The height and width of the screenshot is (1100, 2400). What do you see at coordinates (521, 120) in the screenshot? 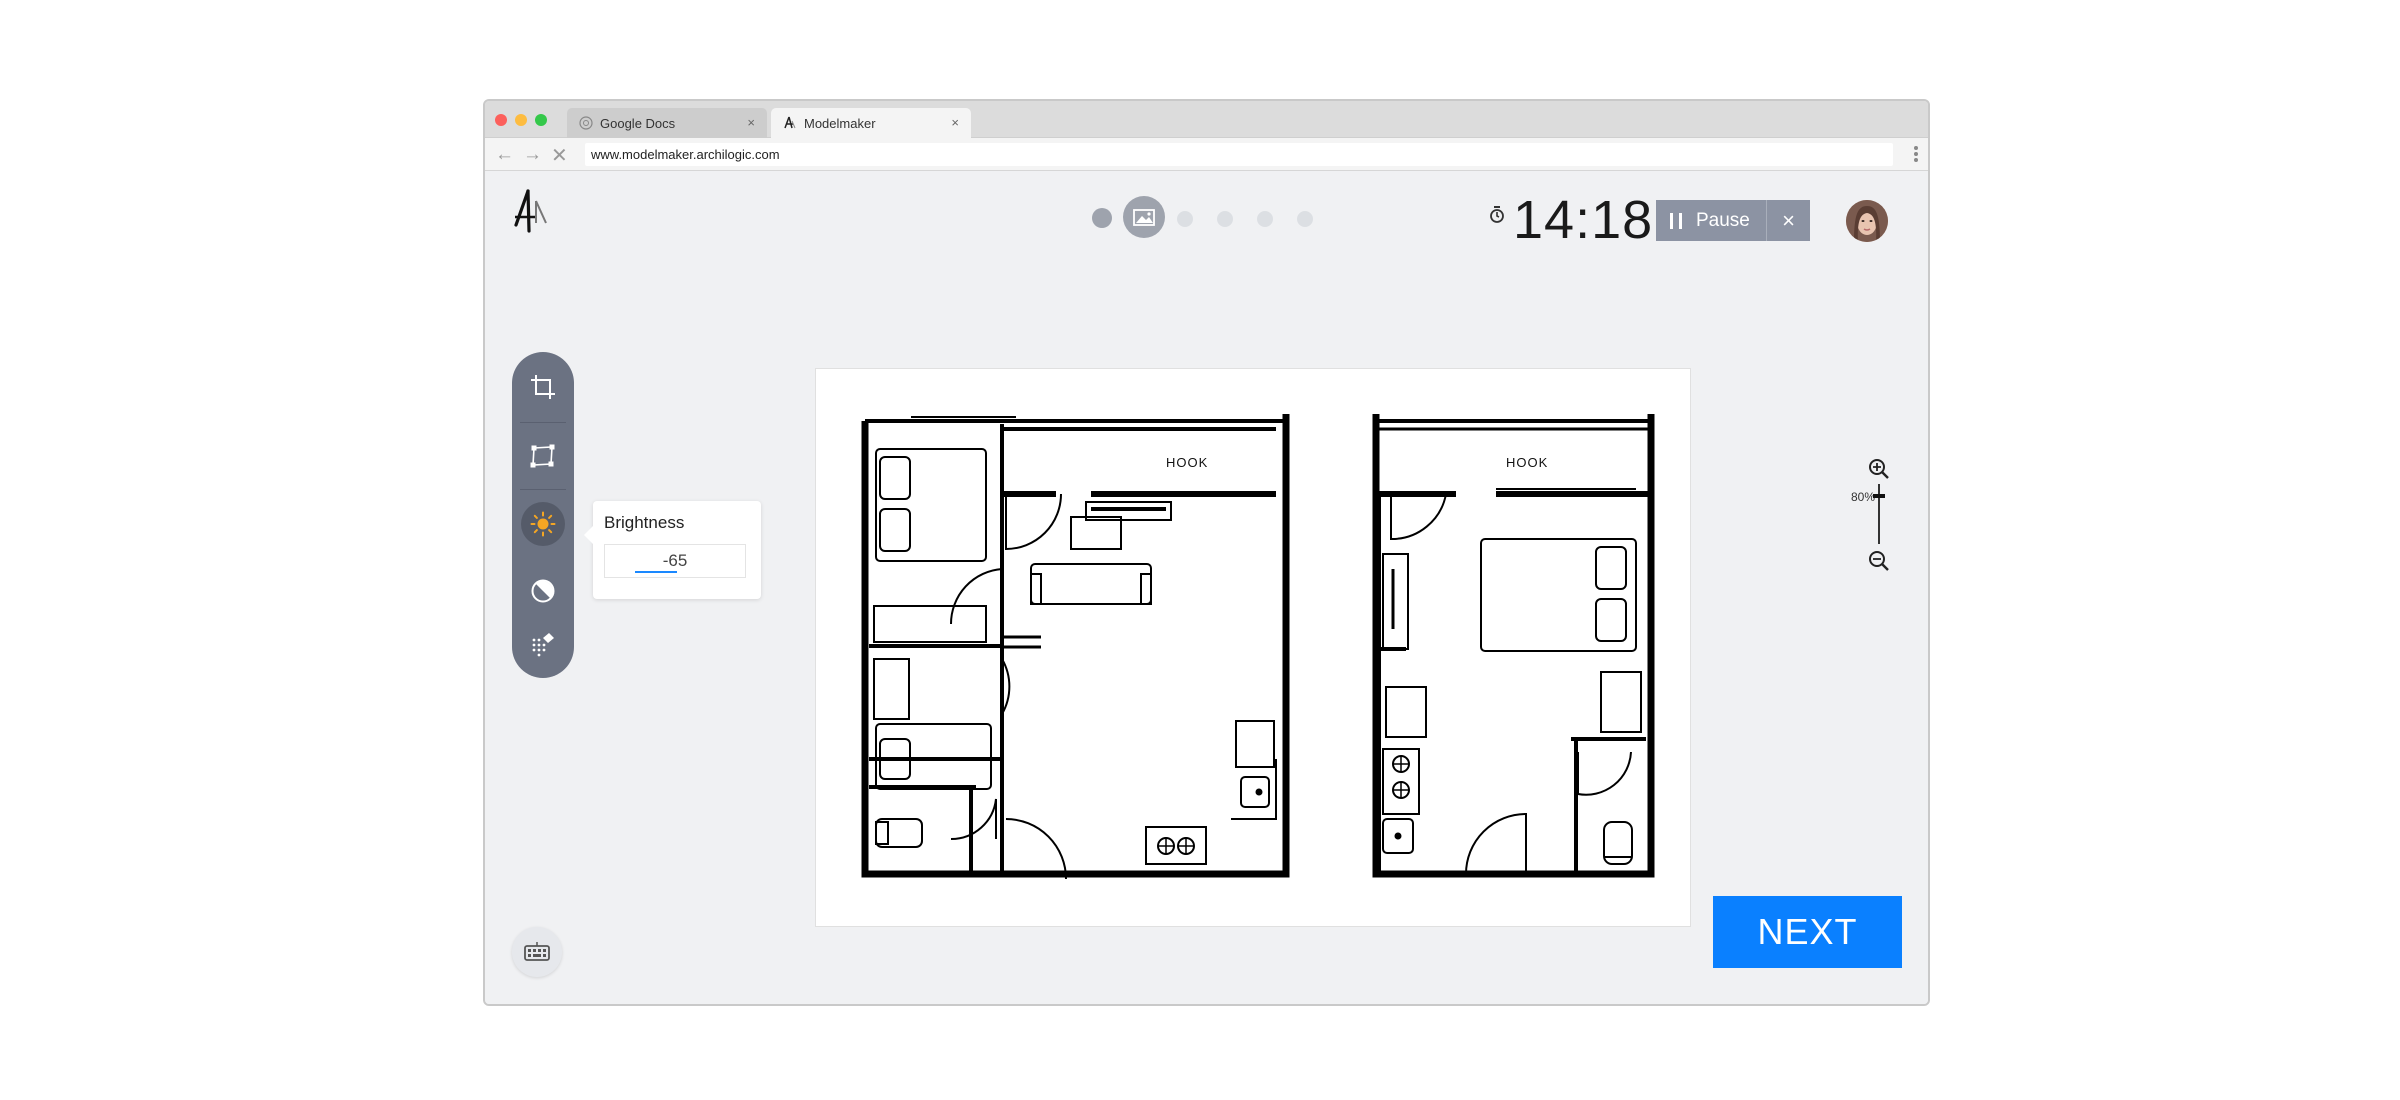
I see `minimize-window-button` at bounding box center [521, 120].